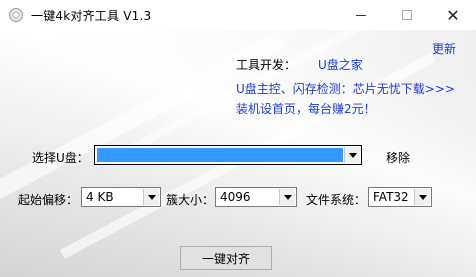 This screenshot has width=476, height=277. What do you see at coordinates (256, 197) in the screenshot?
I see `cluster-select: 4096` at bounding box center [256, 197].